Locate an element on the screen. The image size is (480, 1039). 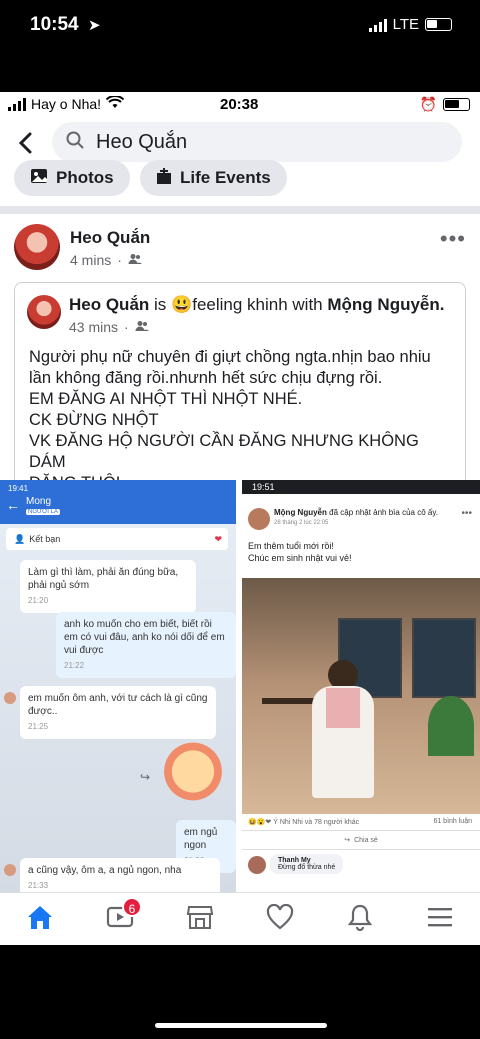
add-friend-label: Kết bạn is located at coordinates (45, 539).